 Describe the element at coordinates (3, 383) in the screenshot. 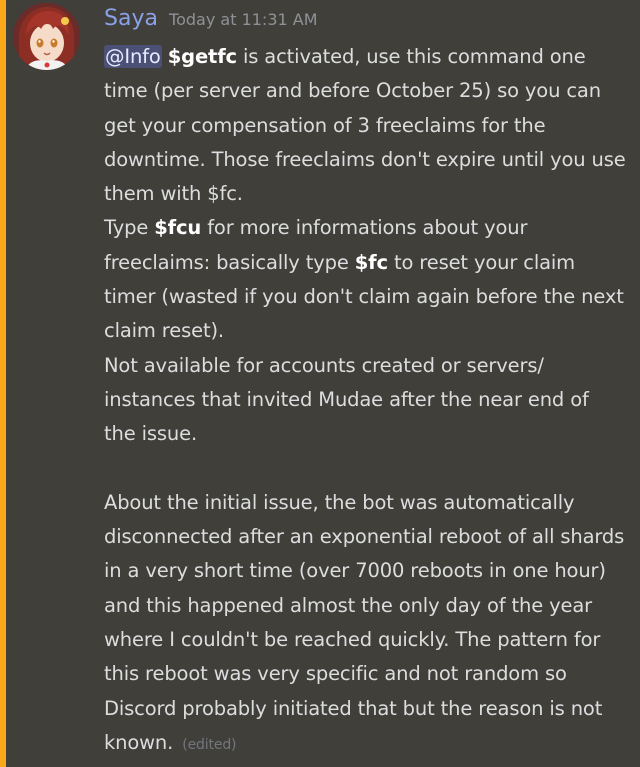

I see `mention-highlight-bar` at that location.